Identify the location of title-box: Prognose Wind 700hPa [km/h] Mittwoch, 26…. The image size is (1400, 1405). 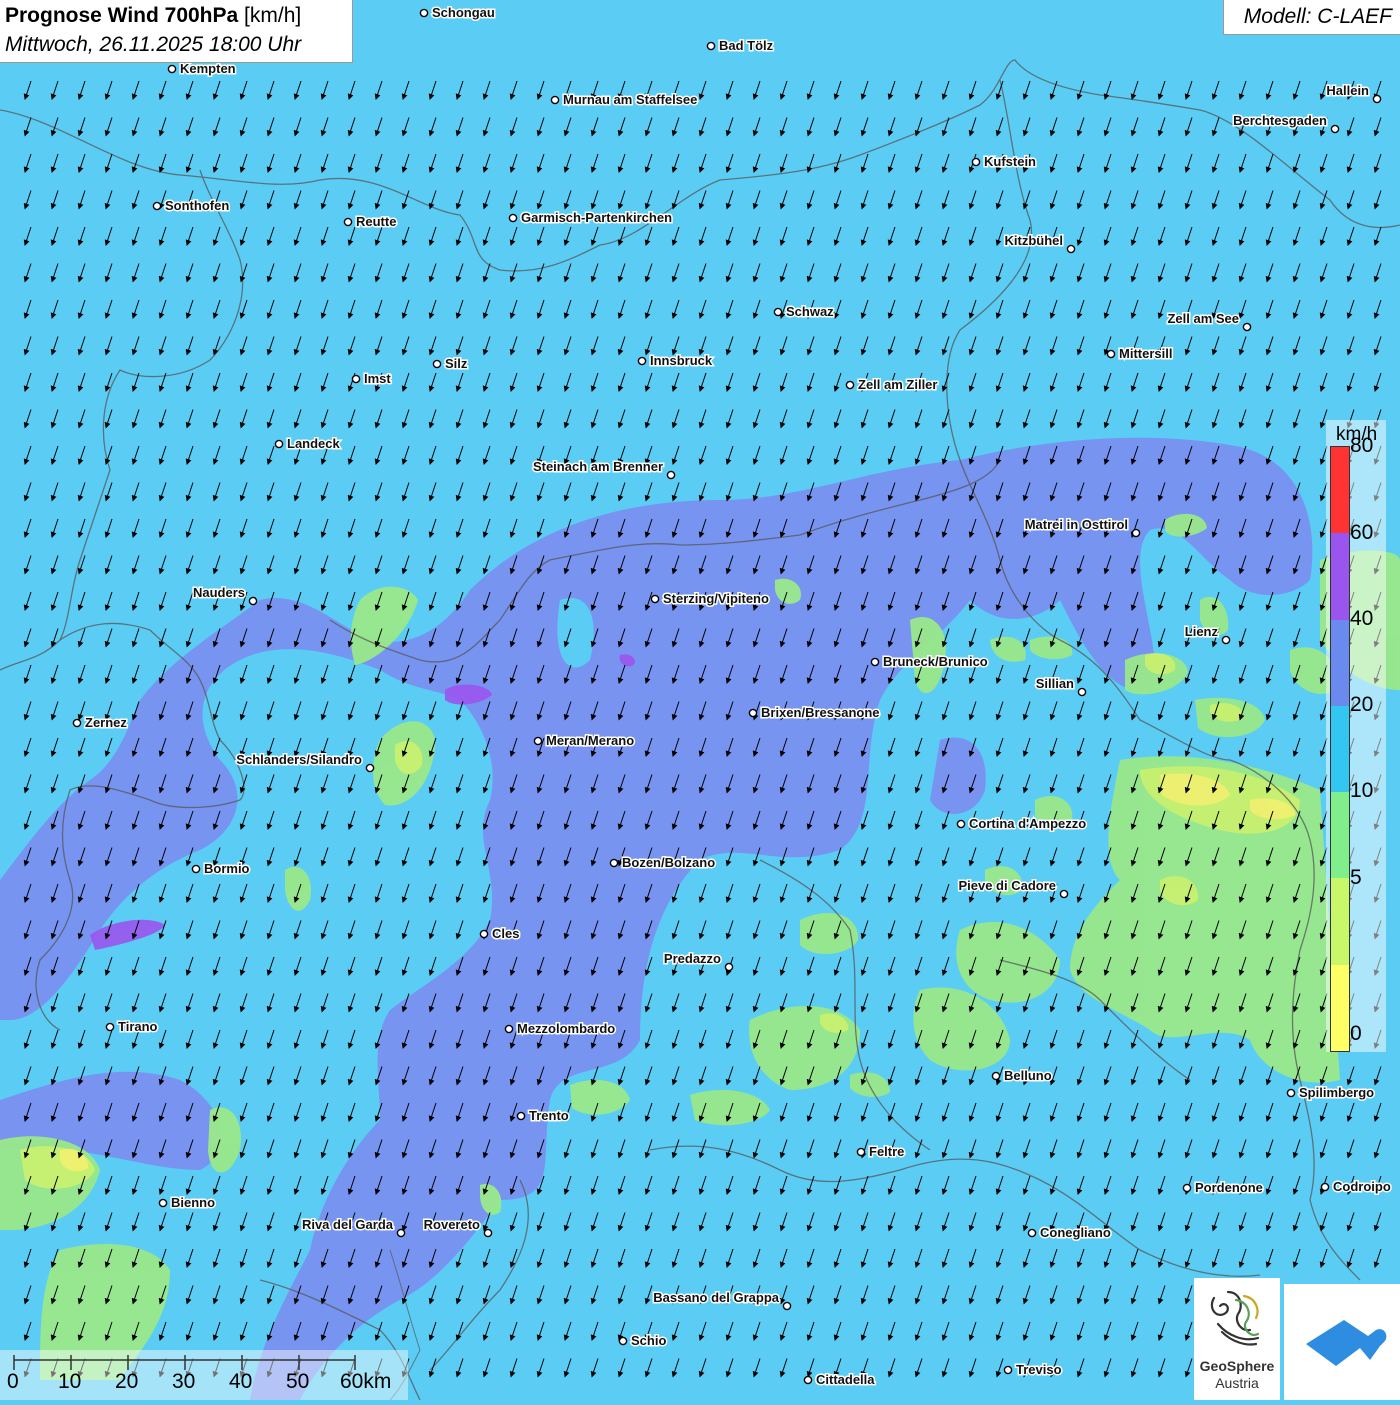
(176, 31).